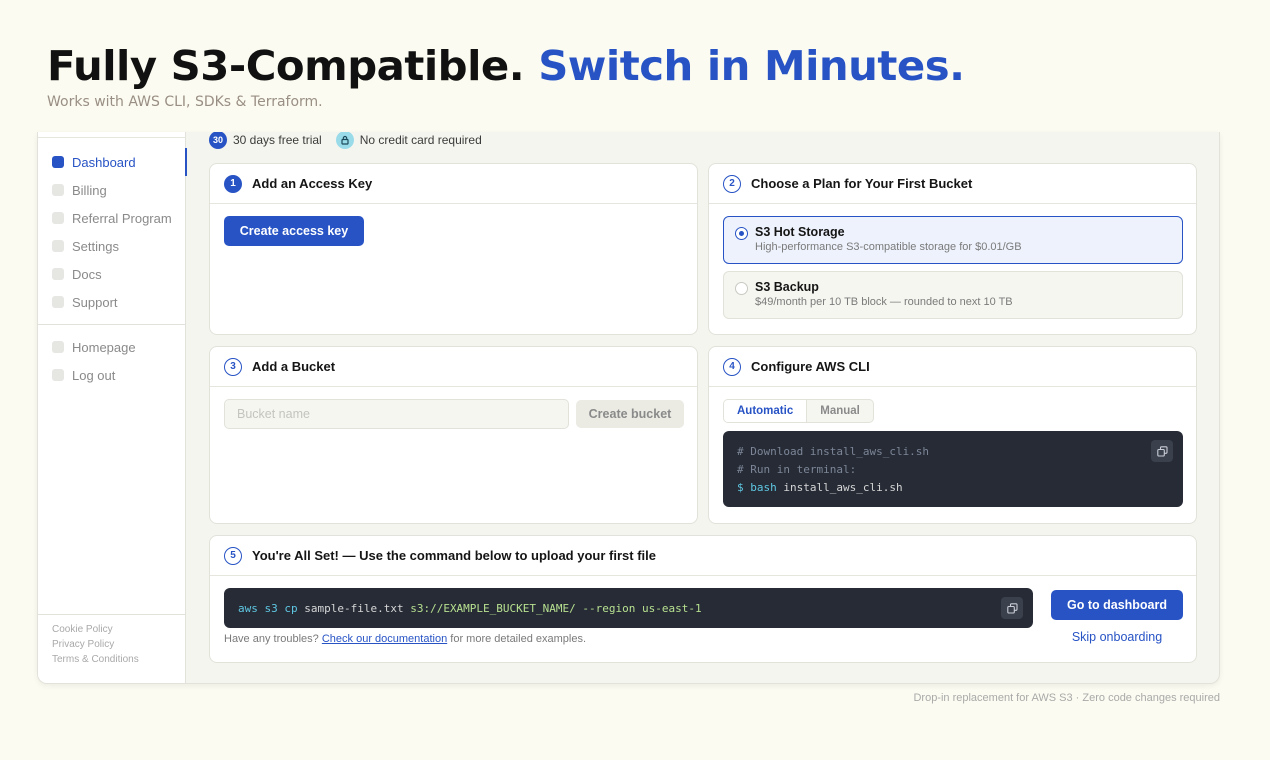 This screenshot has width=1270, height=760. I want to click on hero-title: Fully S3-Compatible. Switch in Minutes., so click(506, 66).